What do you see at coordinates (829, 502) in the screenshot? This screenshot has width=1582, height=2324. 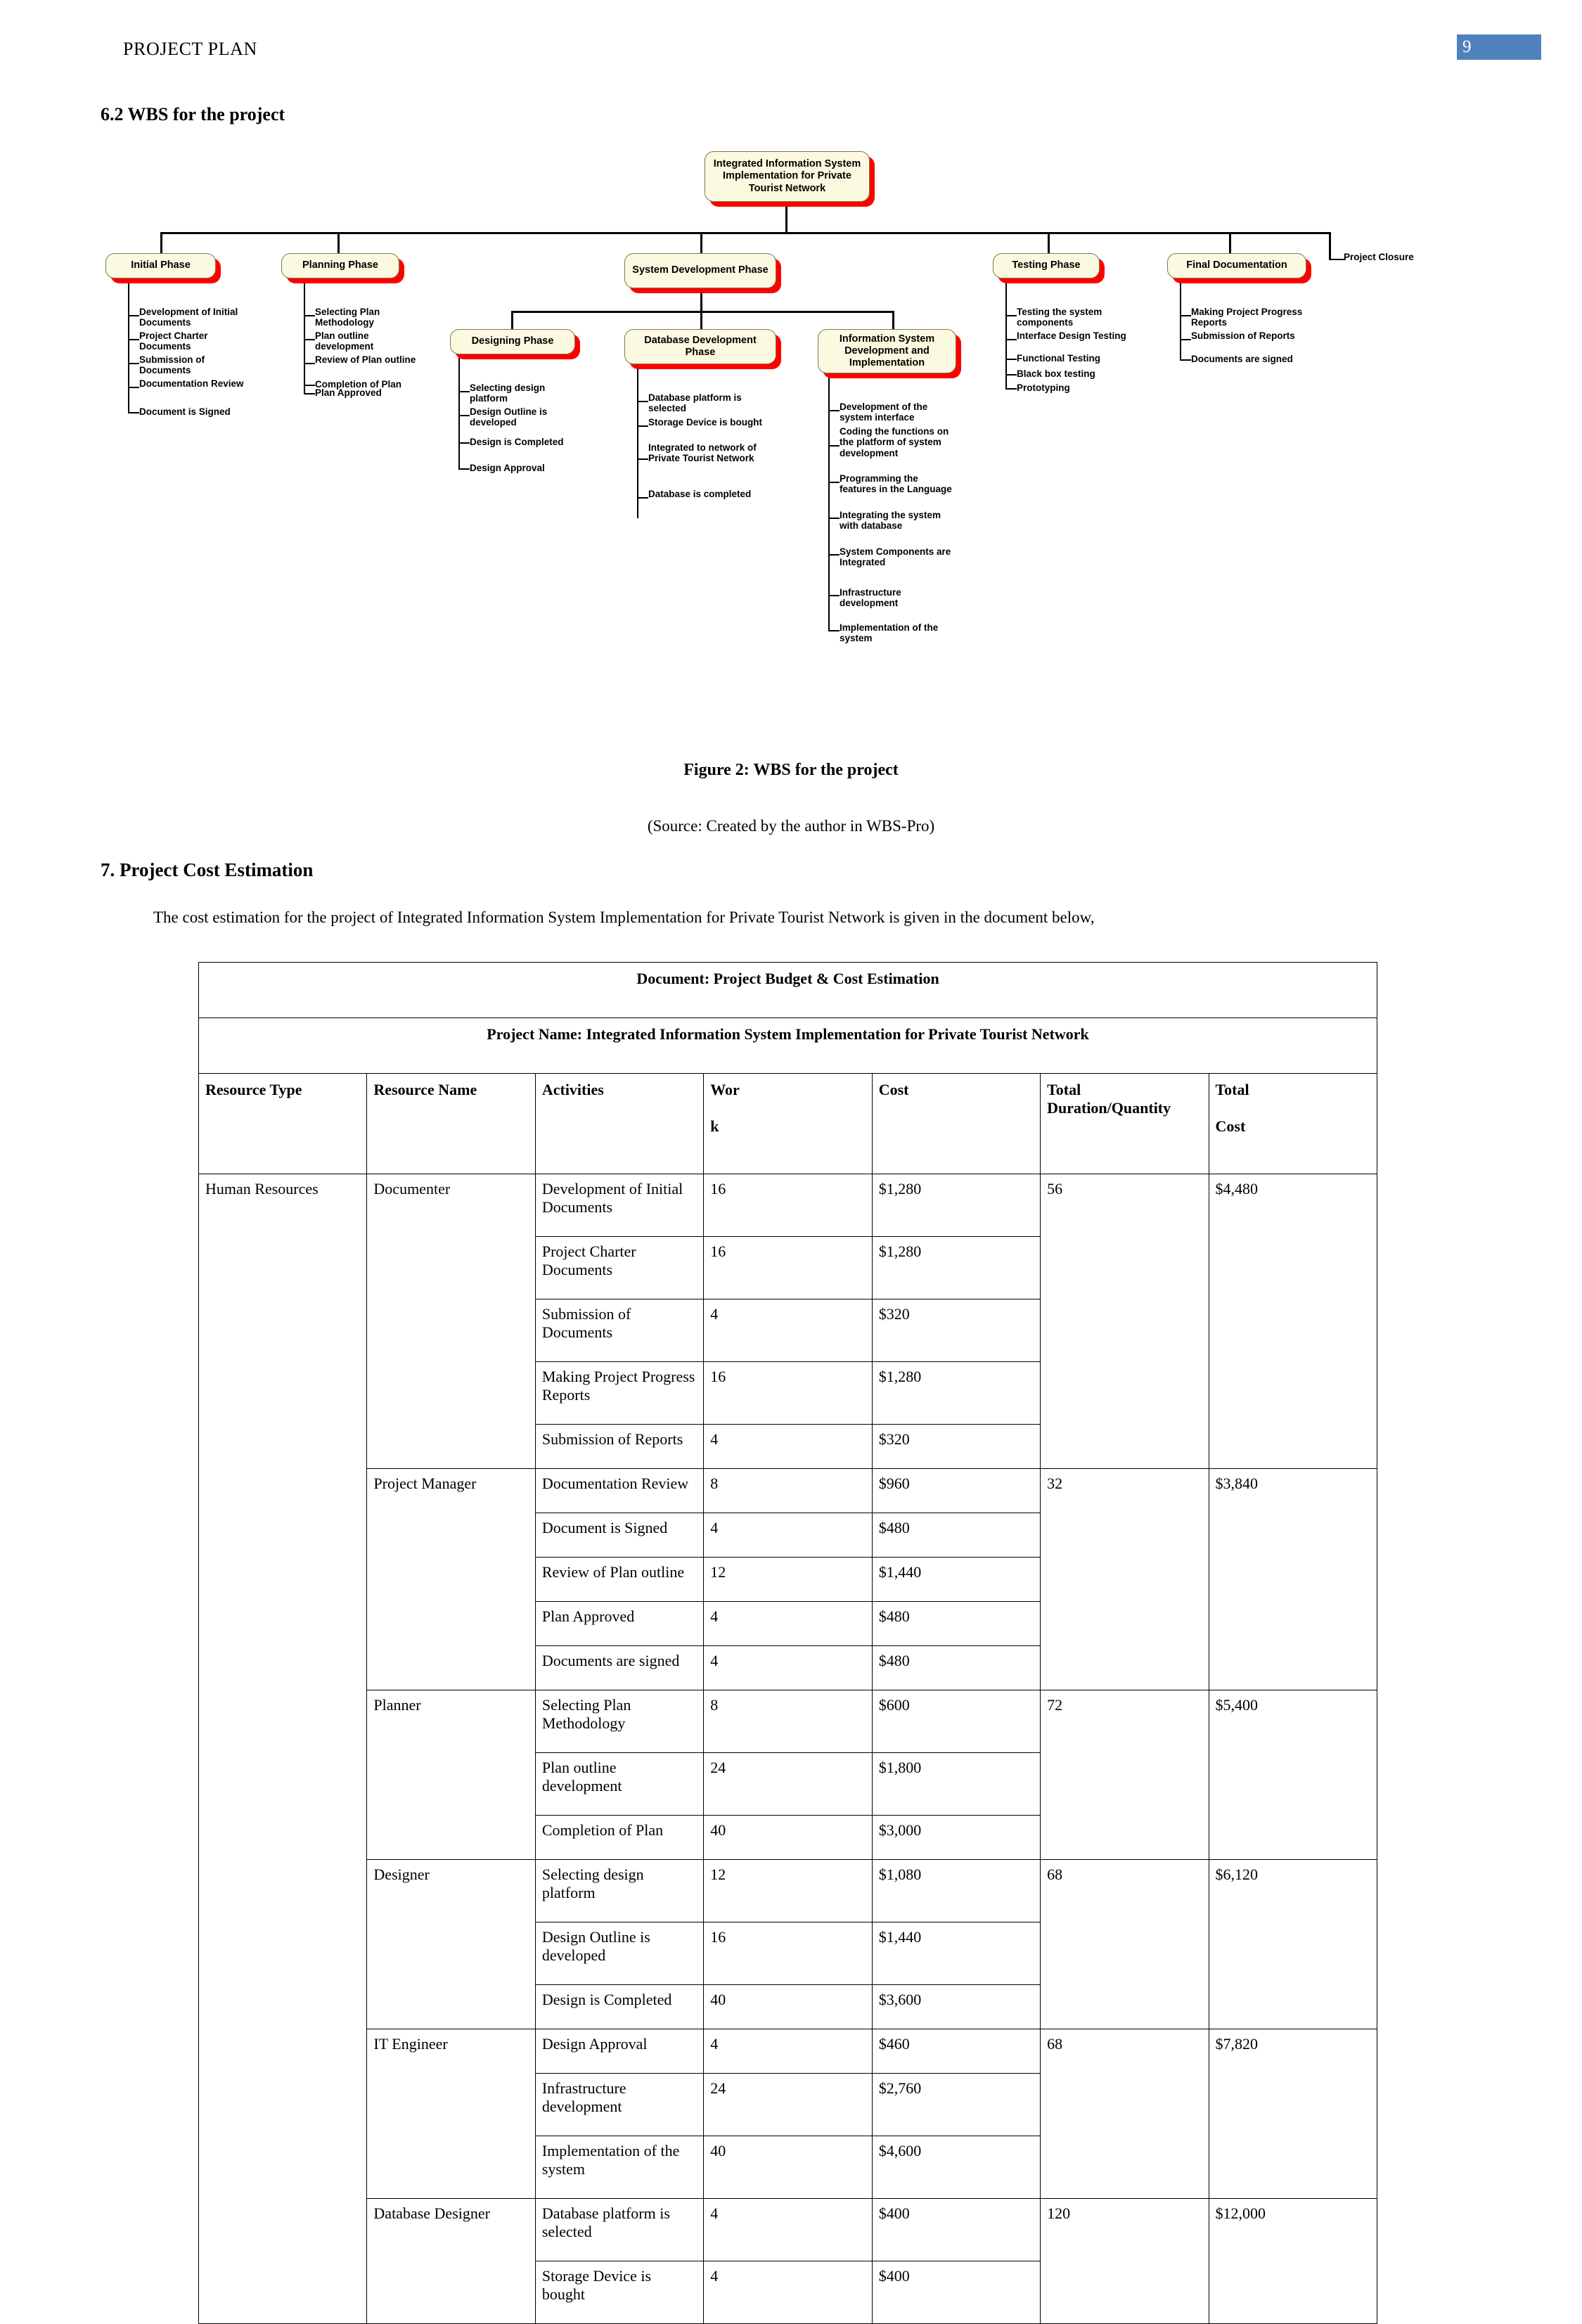 I see `infosys-spine` at bounding box center [829, 502].